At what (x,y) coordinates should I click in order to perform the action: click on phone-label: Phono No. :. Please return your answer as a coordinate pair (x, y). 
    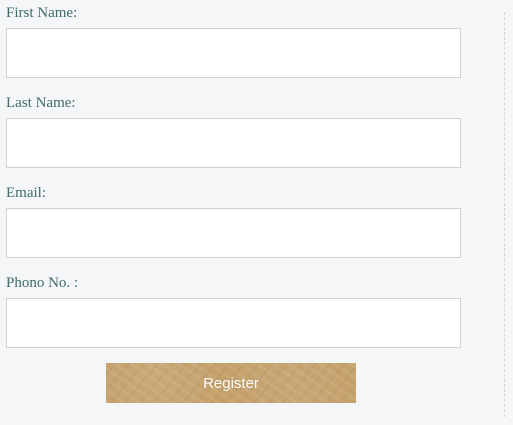
    Looking at the image, I should click on (42, 283).